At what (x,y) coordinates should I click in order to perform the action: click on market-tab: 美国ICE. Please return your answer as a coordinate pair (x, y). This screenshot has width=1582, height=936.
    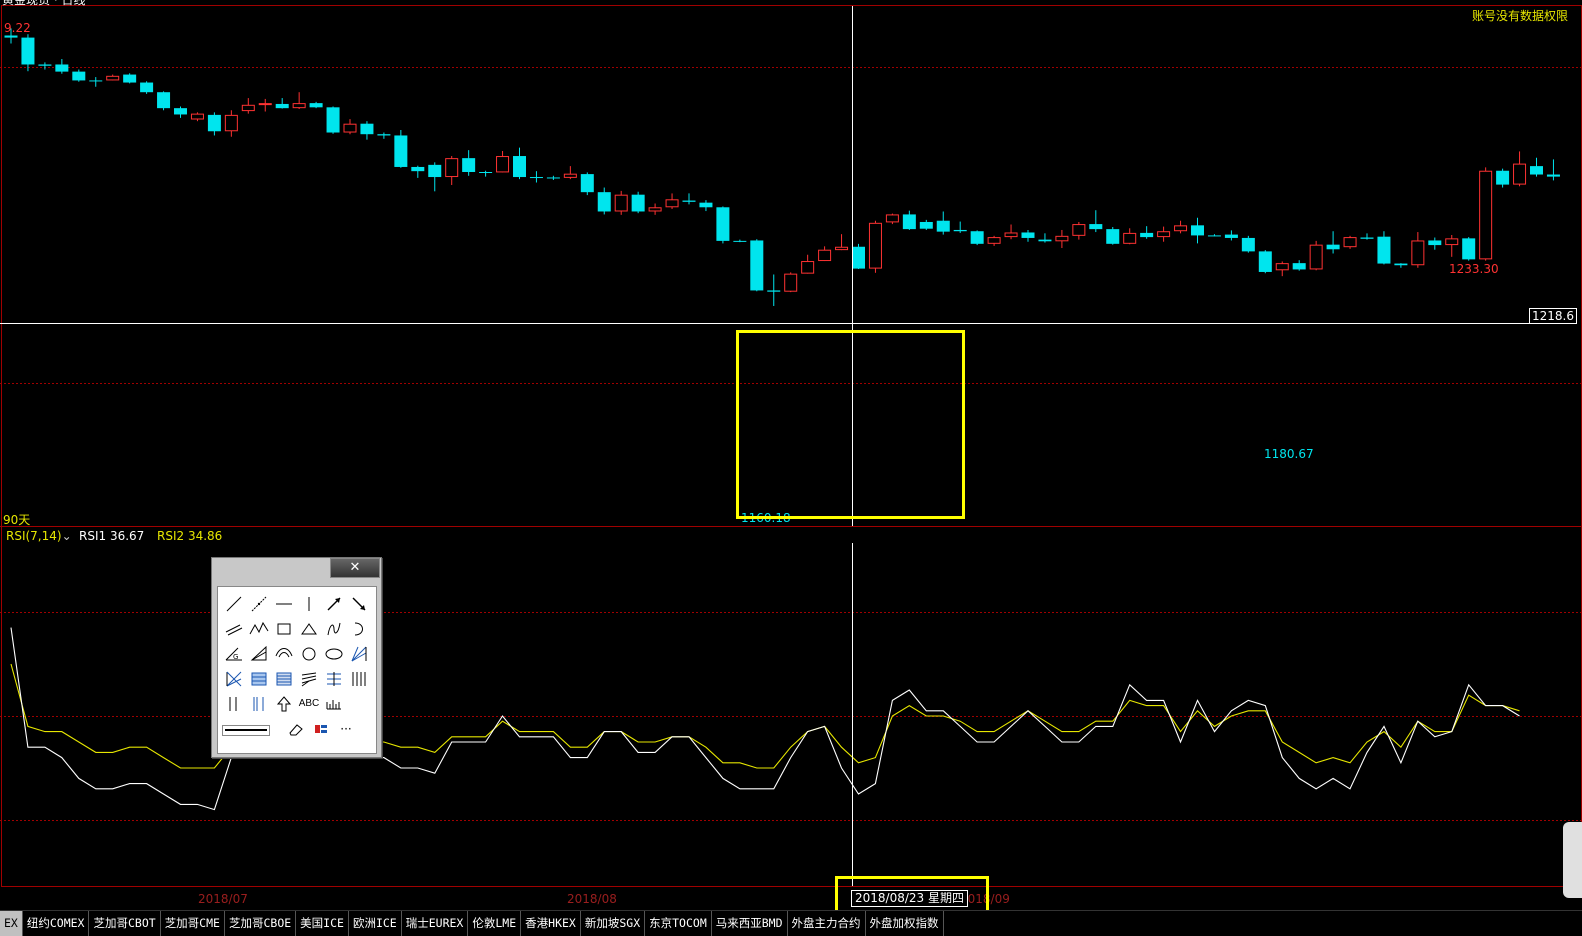
    Looking at the image, I should click on (322, 923).